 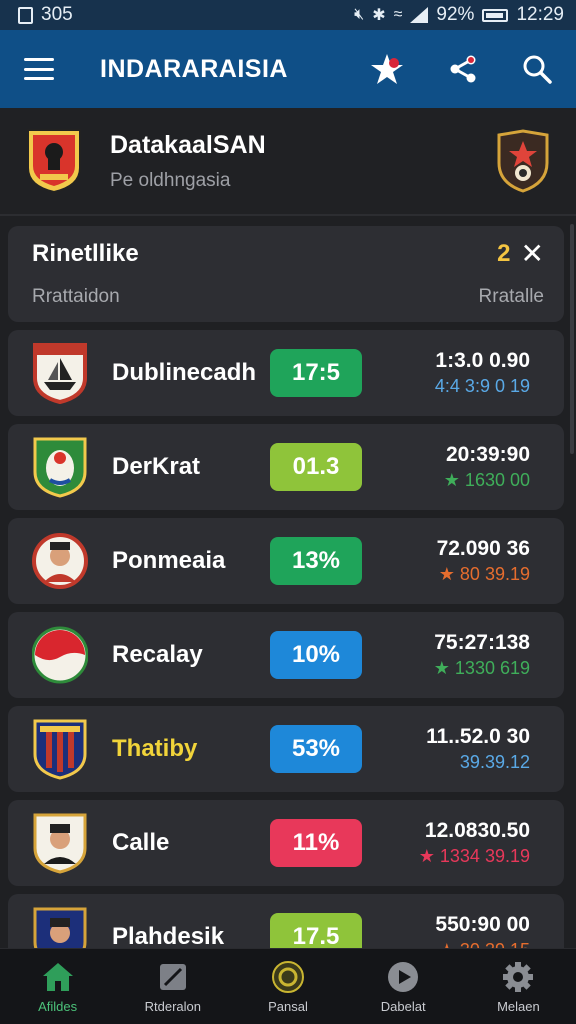 I want to click on team-row: DerKrat 01.3 20:39:90 ★ 1630 00, so click(x=286, y=467).